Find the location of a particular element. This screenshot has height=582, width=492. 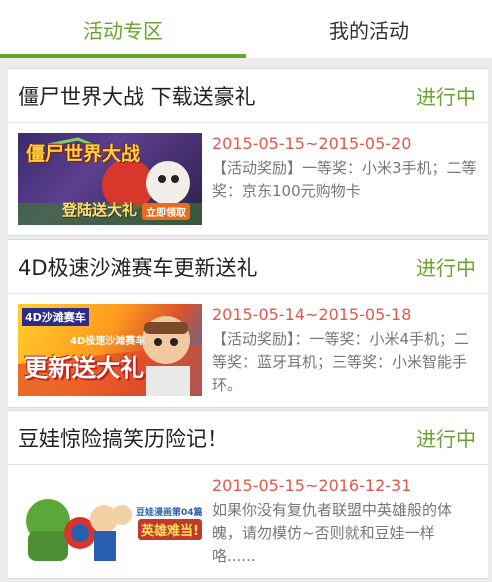

banner-title: 更新送大礼 is located at coordinates (84, 368).